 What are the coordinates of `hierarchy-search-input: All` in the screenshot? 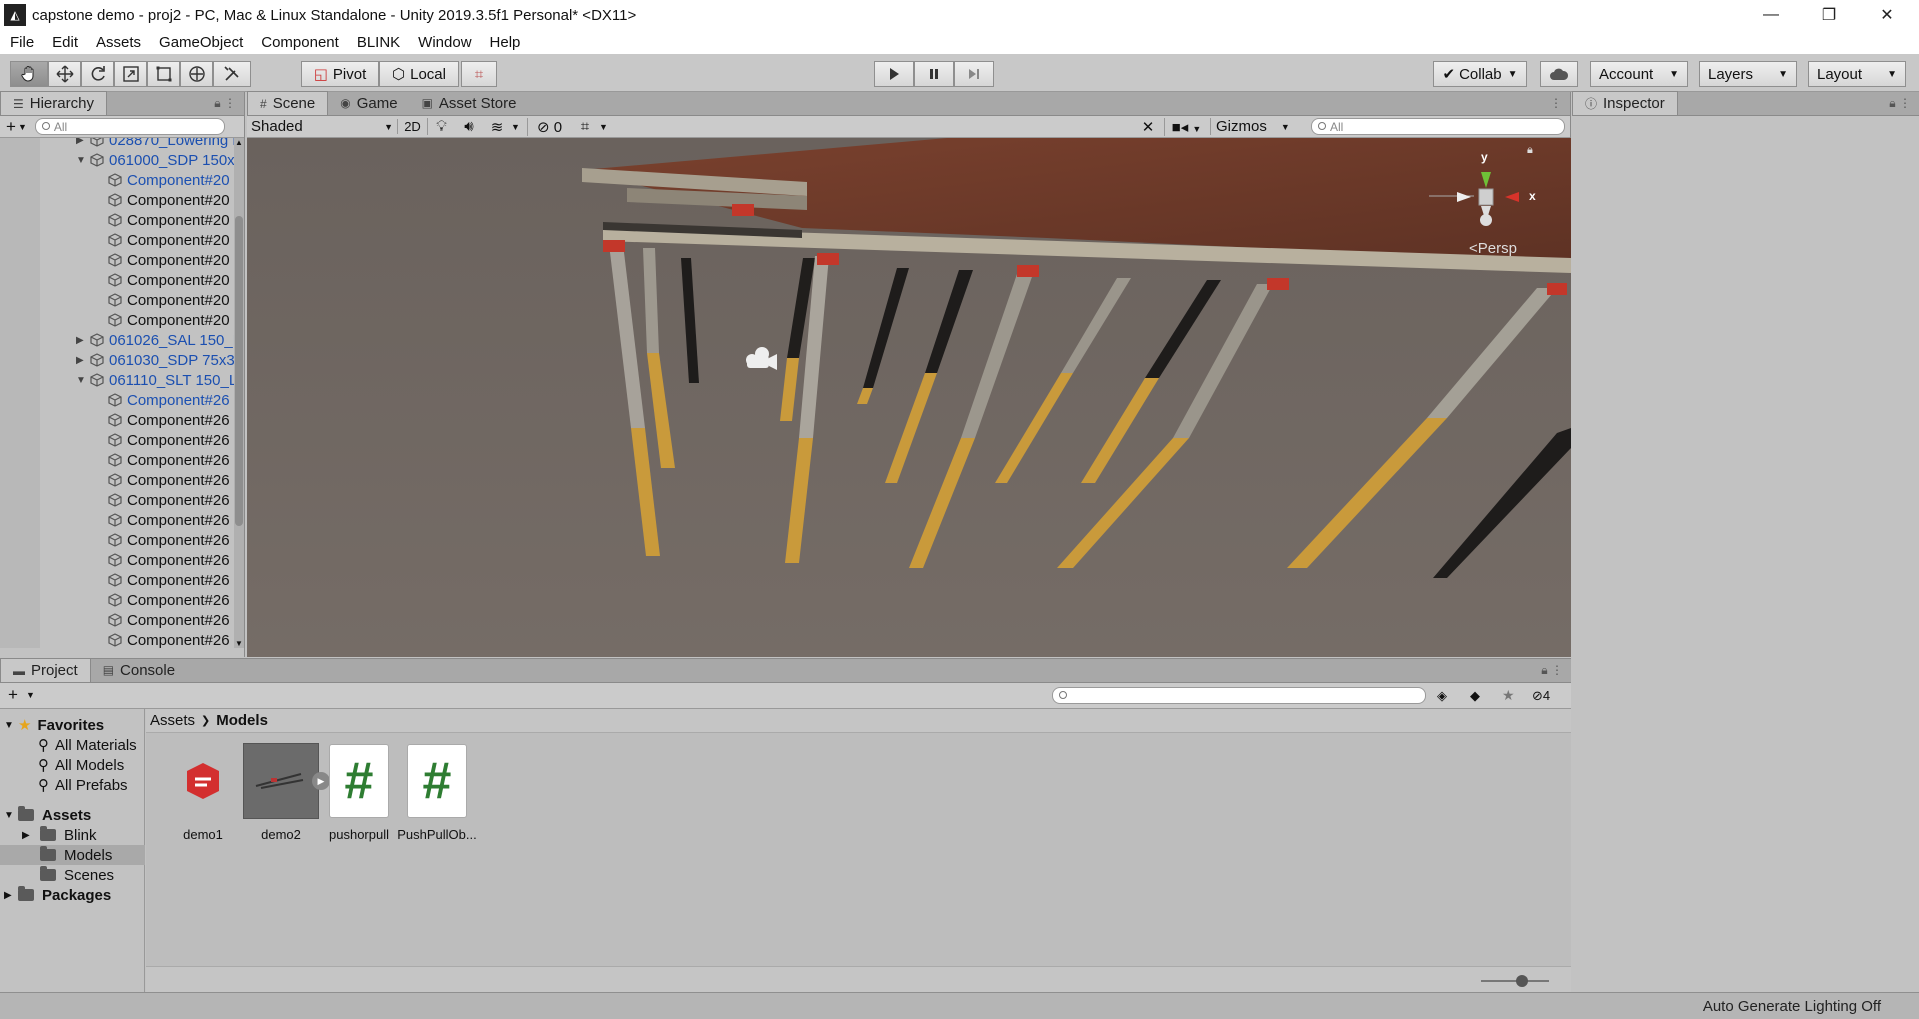 It's located at (129, 126).